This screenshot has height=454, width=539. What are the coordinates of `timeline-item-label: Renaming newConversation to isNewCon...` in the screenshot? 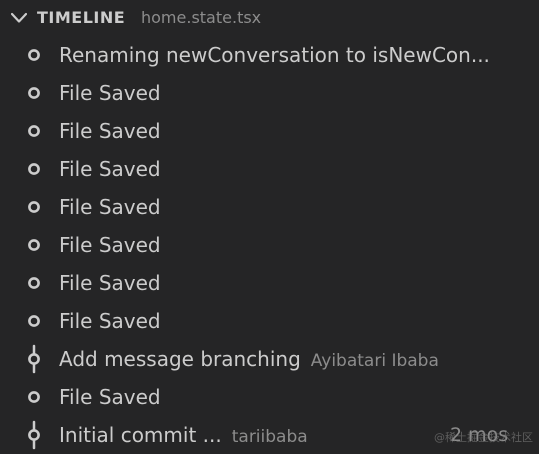 It's located at (274, 55).